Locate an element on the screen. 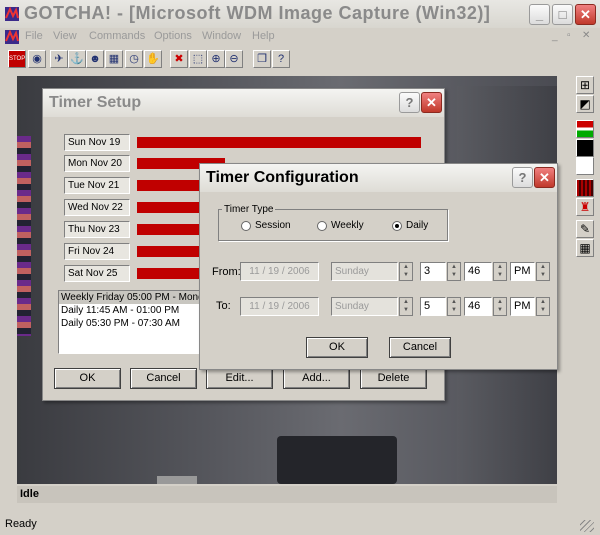 The height and width of the screenshot is (535, 600). timer-config-title-bar: Timer Configuration ? ✕ is located at coordinates (378, 178).